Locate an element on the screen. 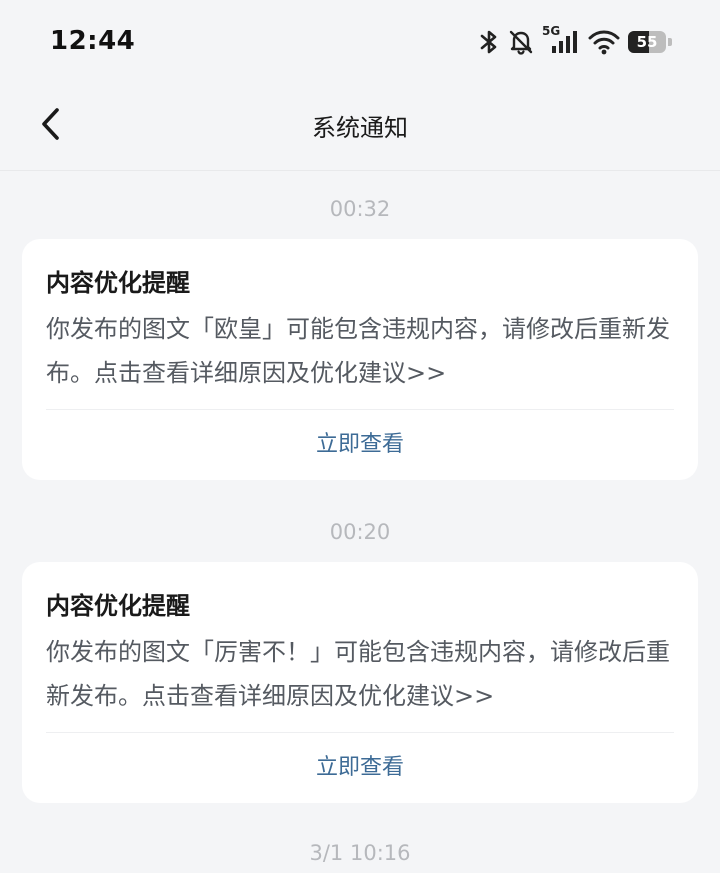 This screenshot has height=873, width=720. page-title: 系统通知 is located at coordinates (360, 128).